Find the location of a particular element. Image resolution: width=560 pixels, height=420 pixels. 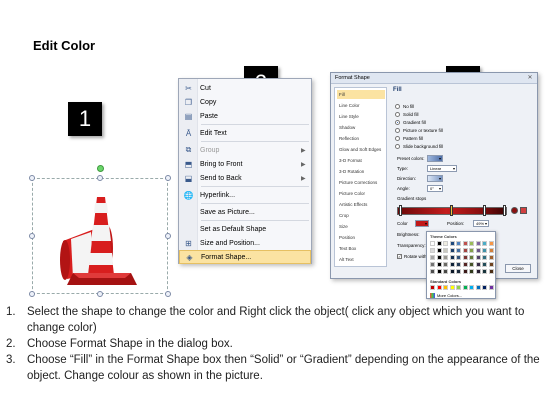

resize-handle-ne is located at coordinates (168, 178).